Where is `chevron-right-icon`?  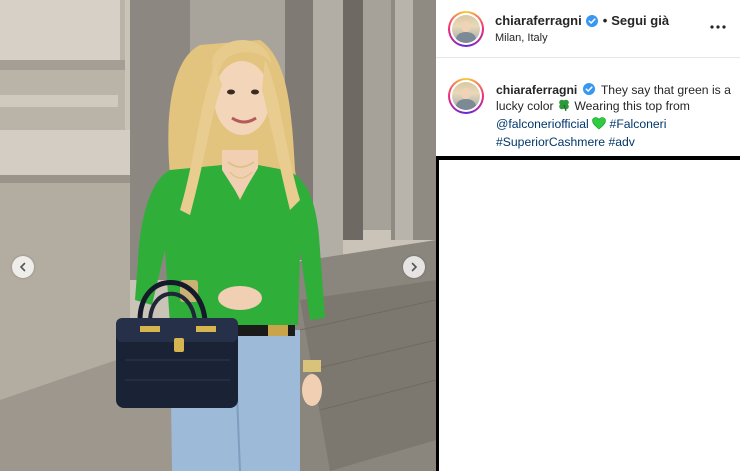
chevron-right-icon is located at coordinates (414, 267).